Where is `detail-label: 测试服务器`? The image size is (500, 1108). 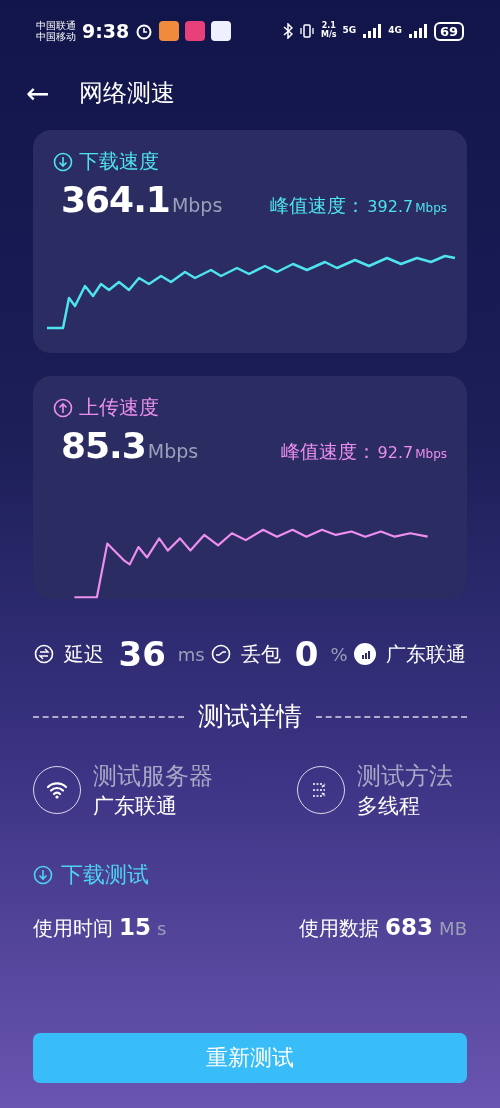 detail-label: 测试服务器 is located at coordinates (153, 776).